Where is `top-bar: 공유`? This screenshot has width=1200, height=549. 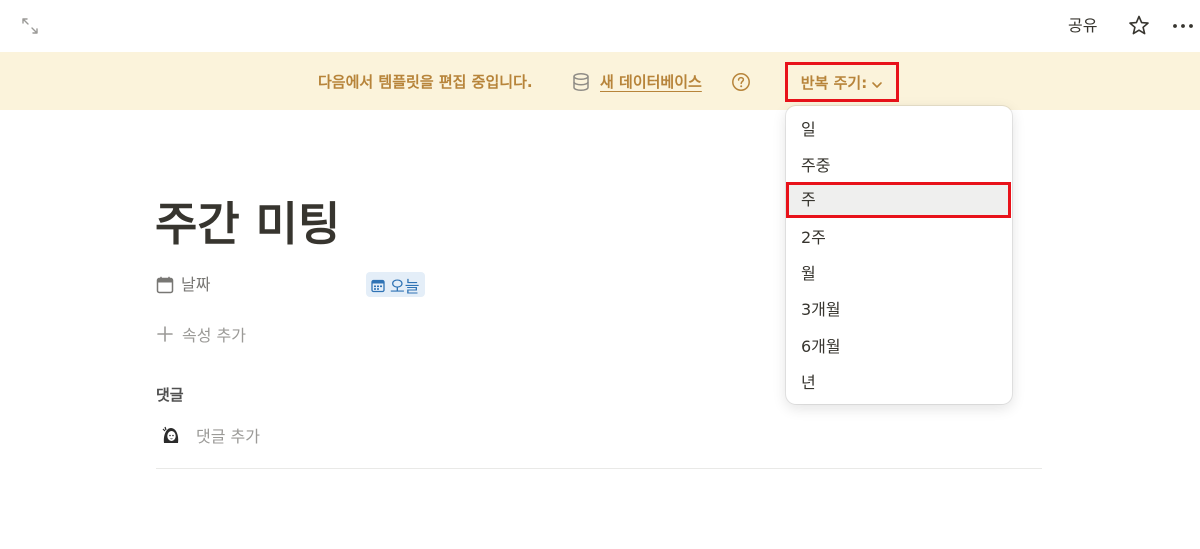
top-bar: 공유 is located at coordinates (600, 26).